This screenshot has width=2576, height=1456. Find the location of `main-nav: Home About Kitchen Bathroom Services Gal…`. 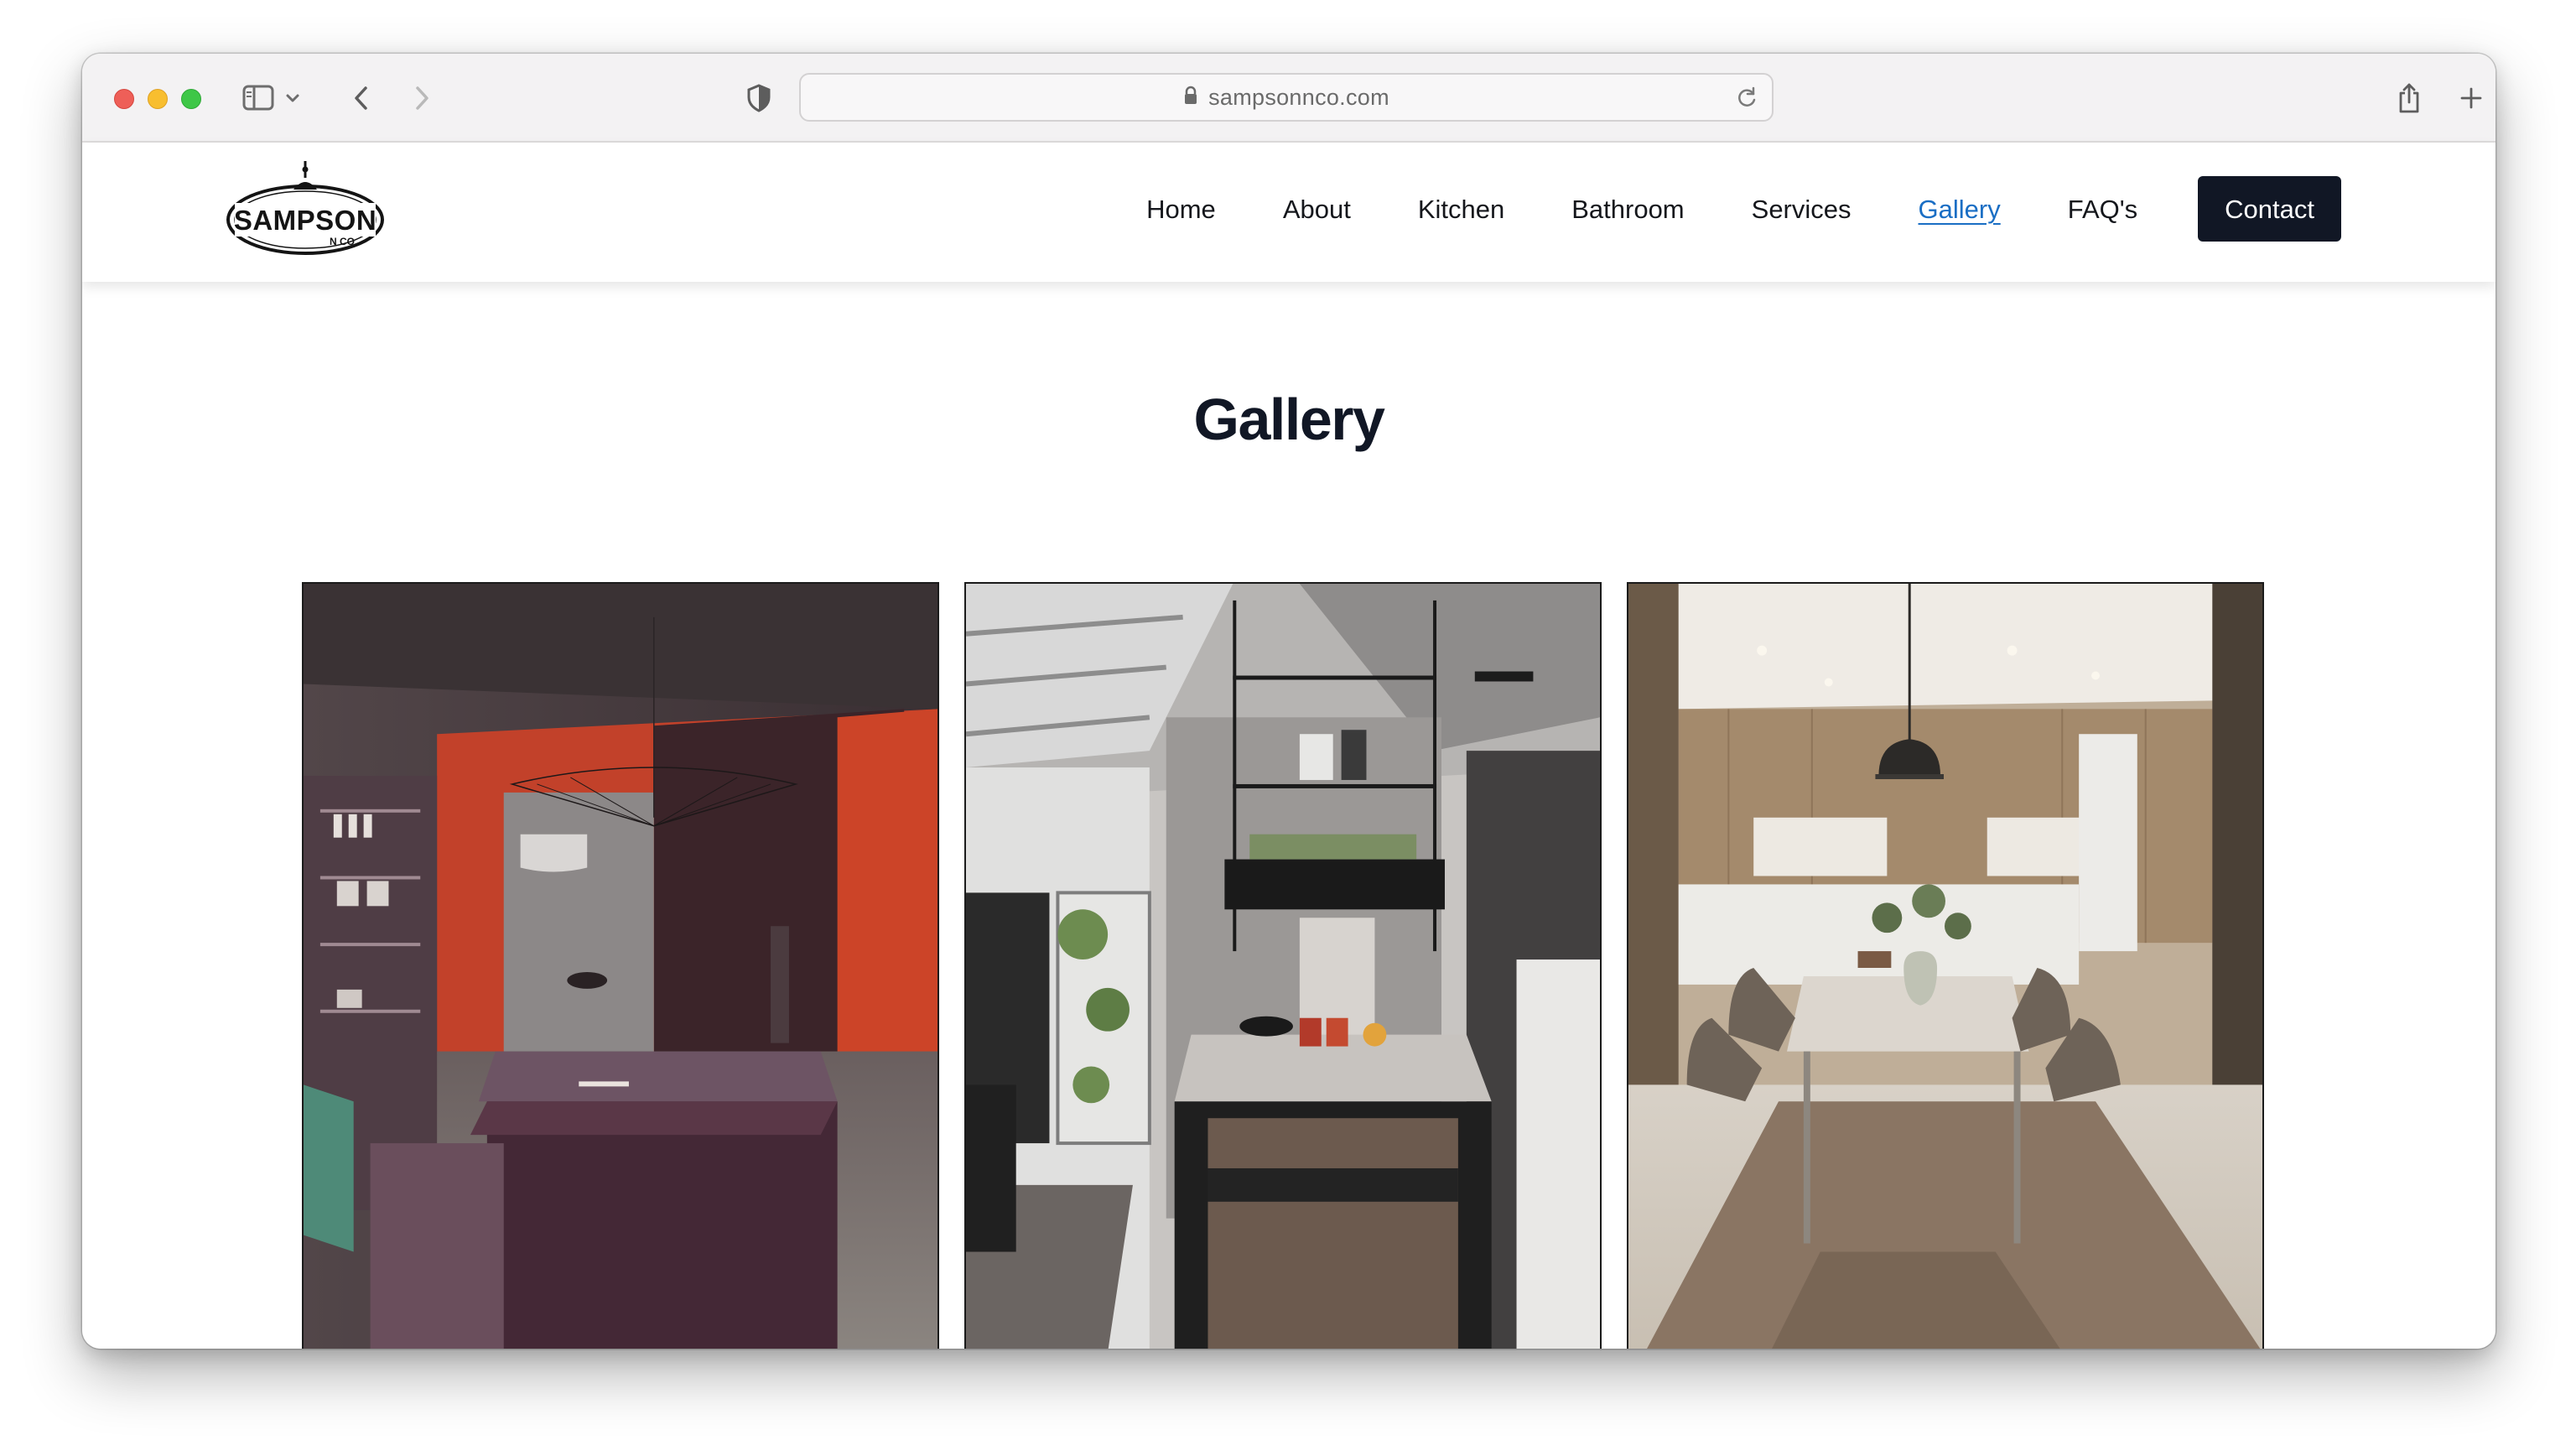

main-nav: Home About Kitchen Bathroom Services Gal… is located at coordinates (1744, 209).